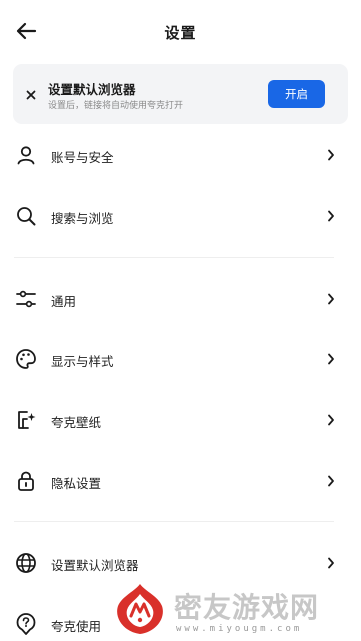 The width and height of the screenshot is (361, 641). I want to click on settings-item-label: 隐私设置, so click(76, 483).